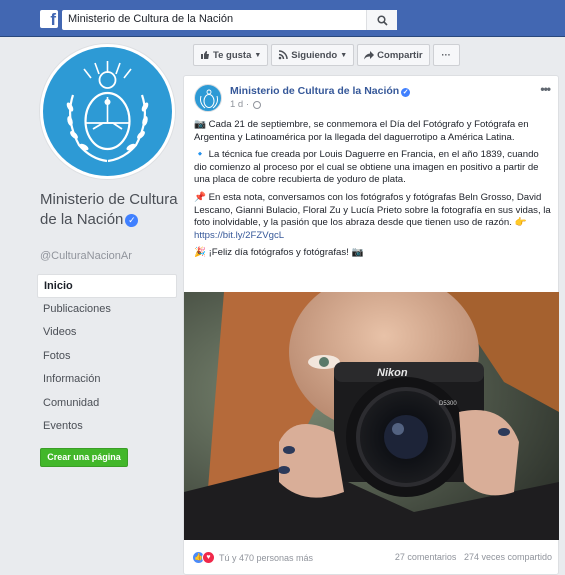 The width and height of the screenshot is (565, 575). Describe the element at coordinates (49, 19) in the screenshot. I see `facebook-logo-icon: f` at that location.